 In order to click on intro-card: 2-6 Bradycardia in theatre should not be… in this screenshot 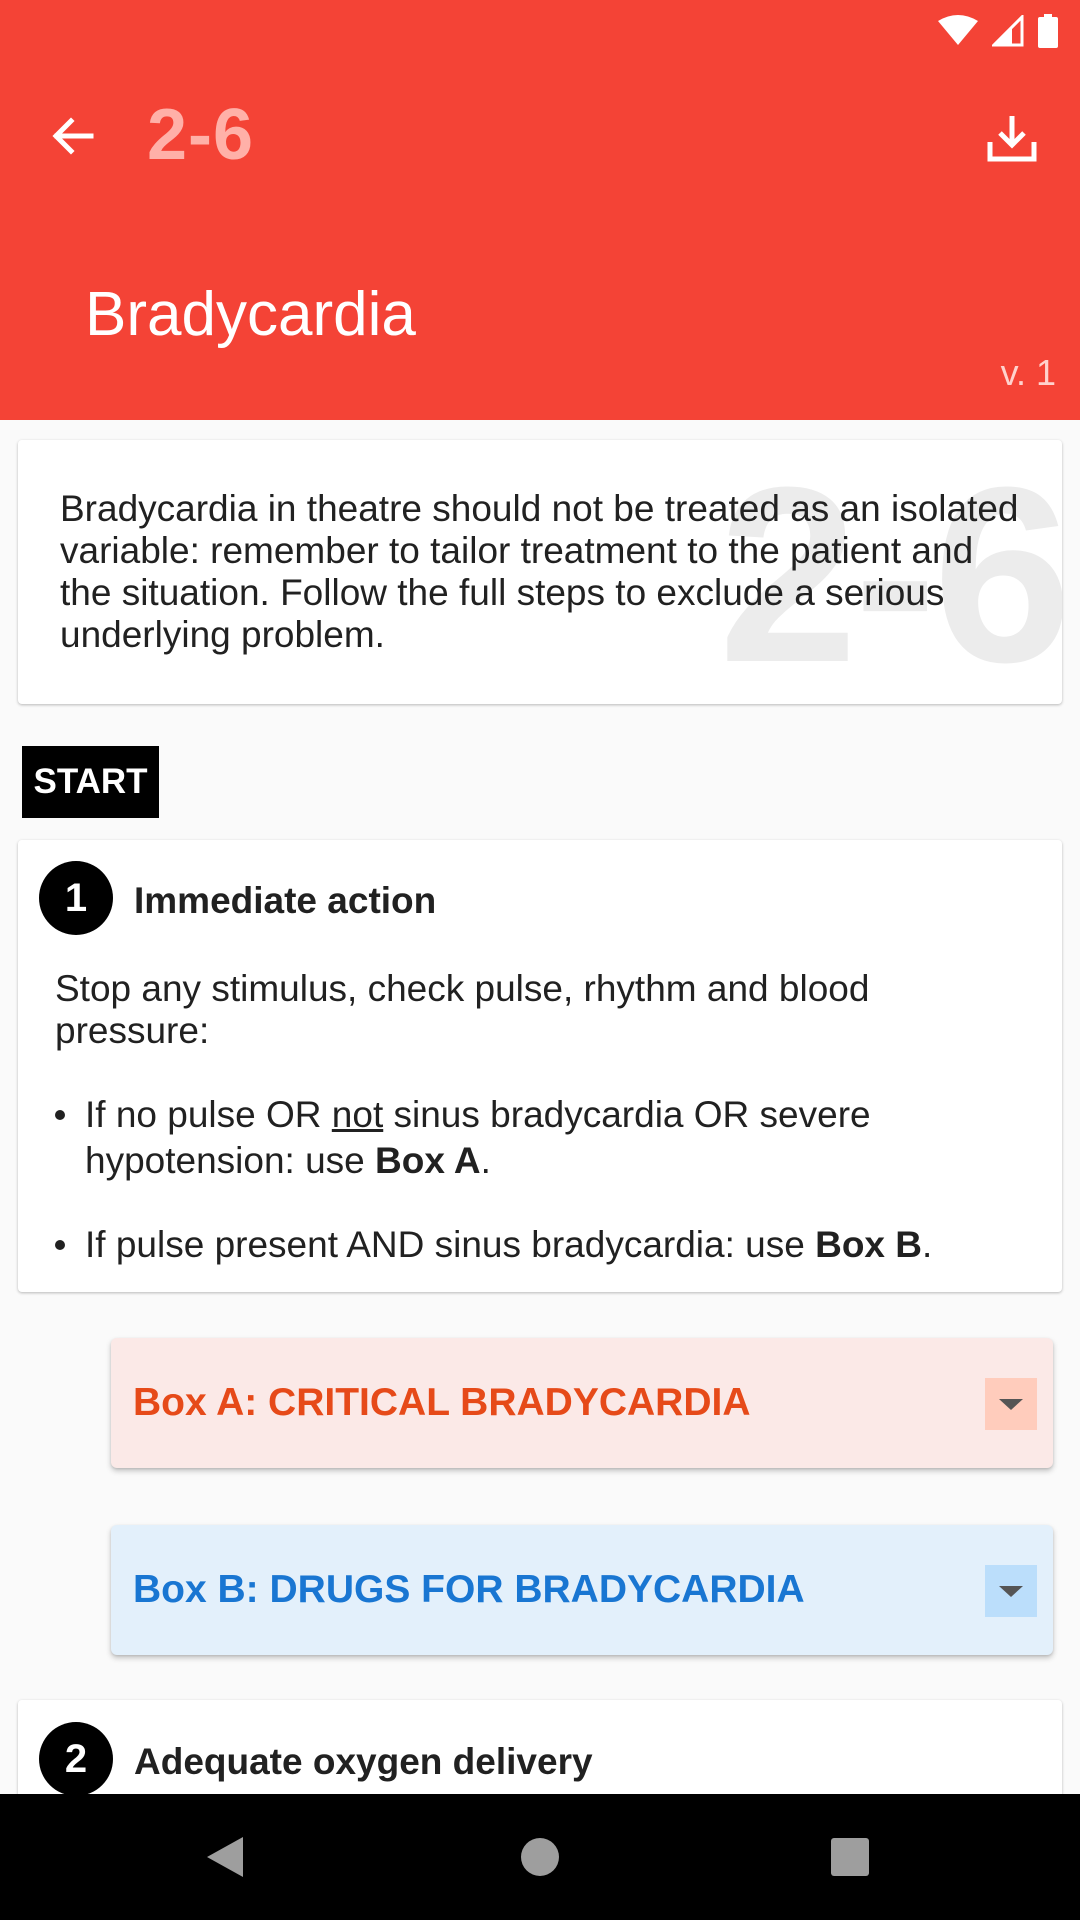, I will do `click(540, 572)`.